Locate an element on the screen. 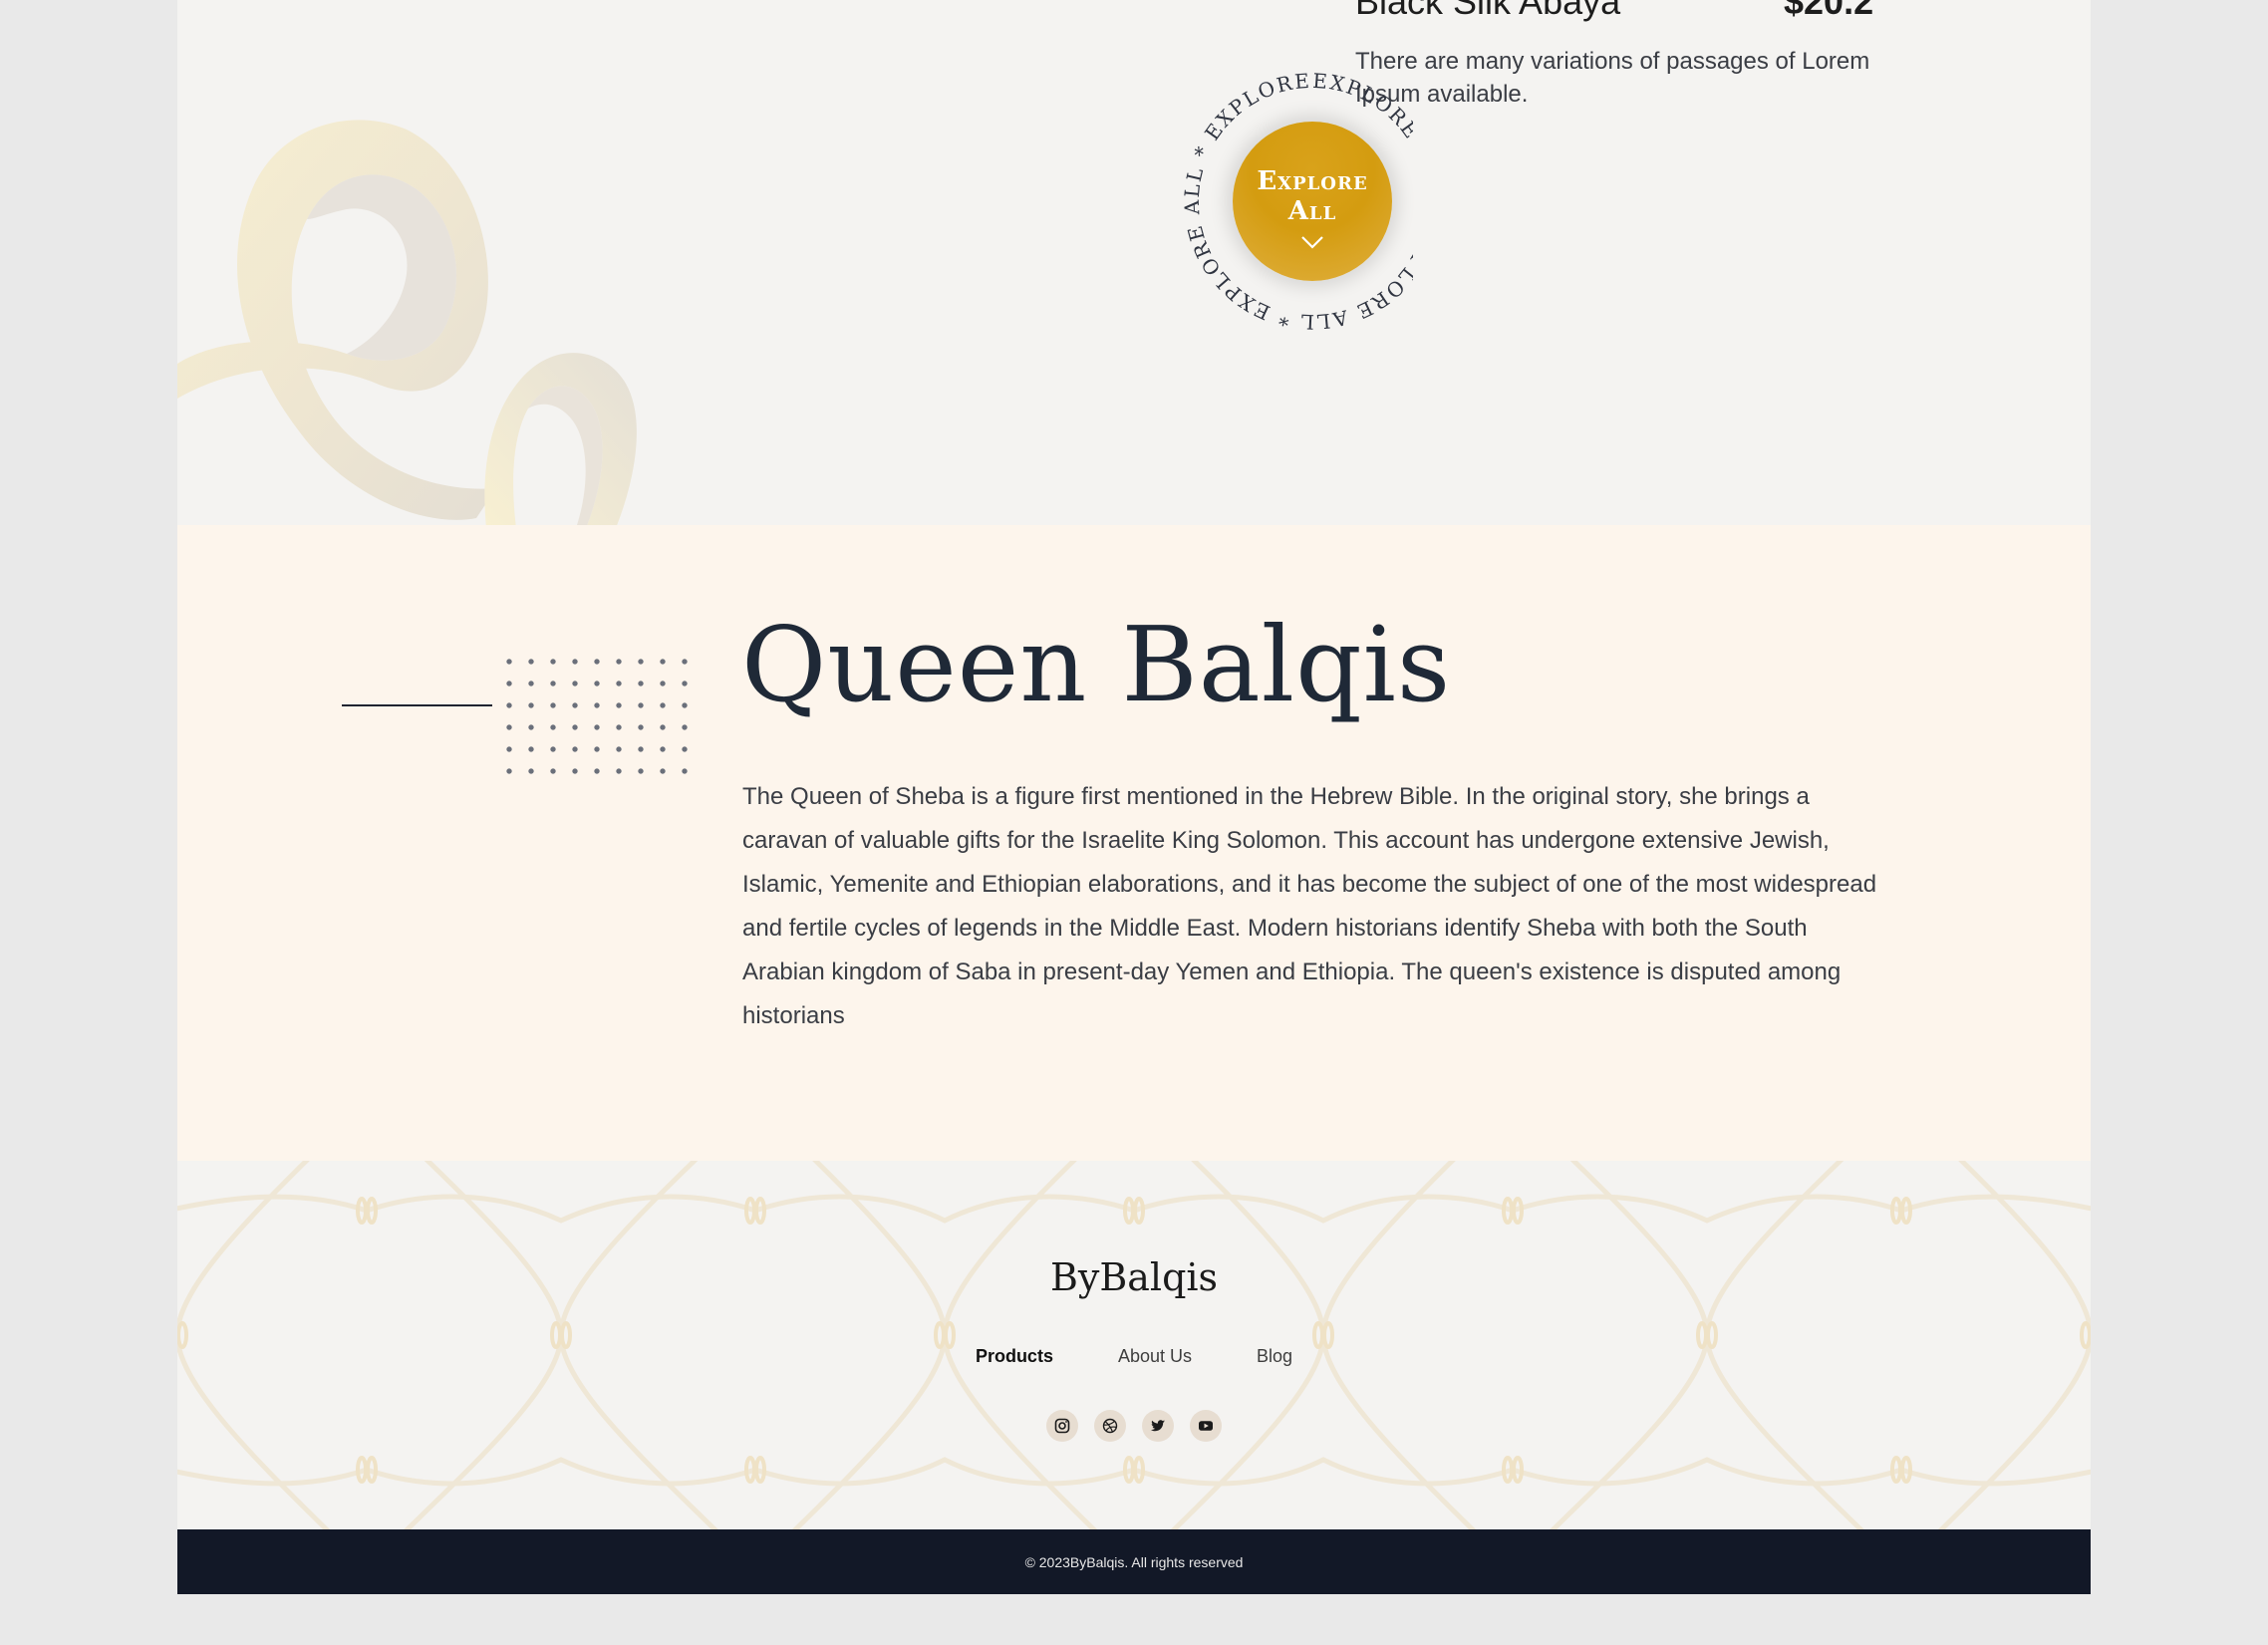 The image size is (2268, 1645). chevron-down-icon is located at coordinates (1312, 243).